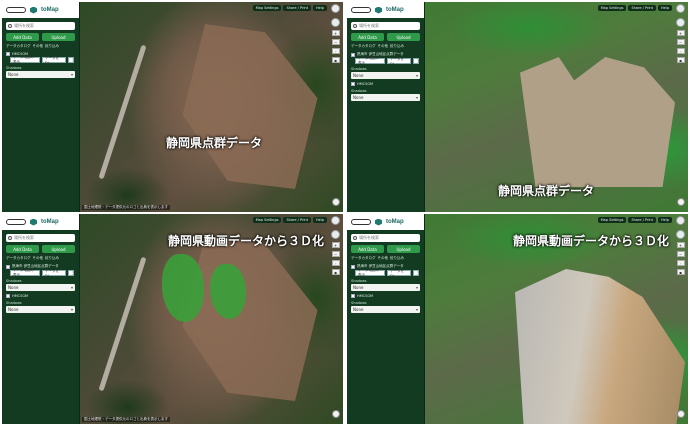 The height and width of the screenshot is (426, 690). Describe the element at coordinates (14, 303) in the screenshot. I see `shadows-label: Shadows` at that location.